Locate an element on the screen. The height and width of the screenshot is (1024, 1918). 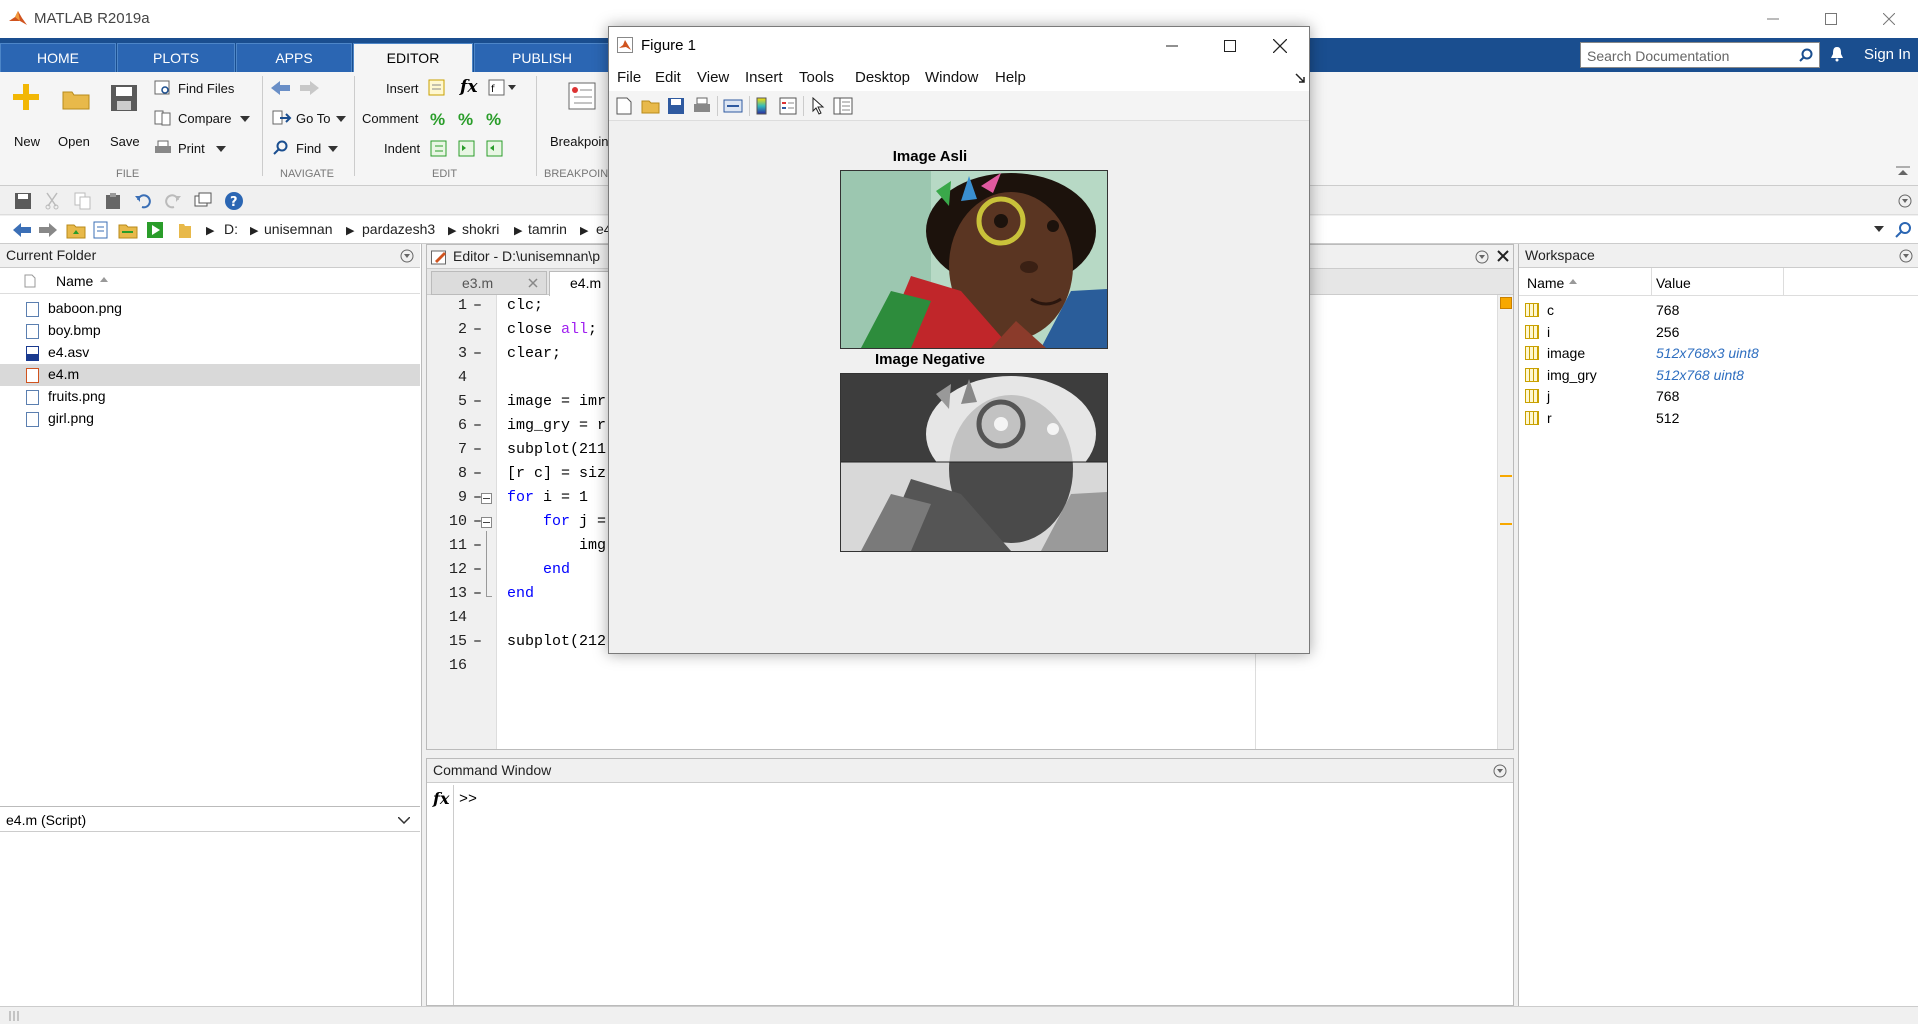
sign-in-link: Sign In is located at coordinates (1887, 54).